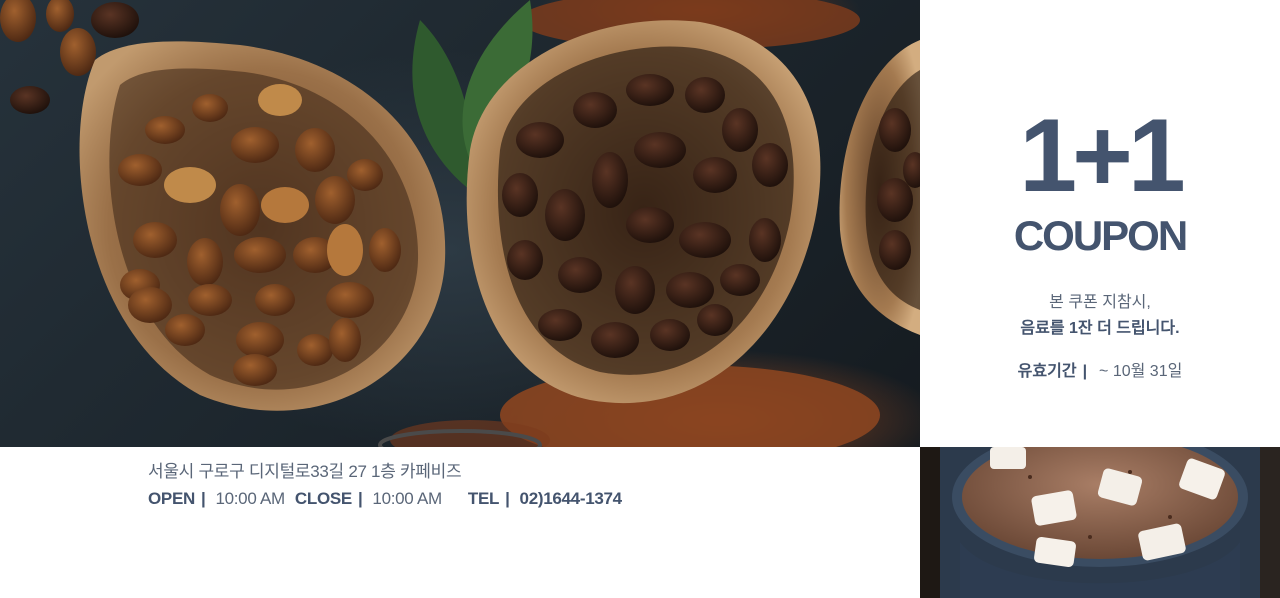 The width and height of the screenshot is (1280, 598). Describe the element at coordinates (171, 498) in the screenshot. I see `open-label: OPEN` at that location.